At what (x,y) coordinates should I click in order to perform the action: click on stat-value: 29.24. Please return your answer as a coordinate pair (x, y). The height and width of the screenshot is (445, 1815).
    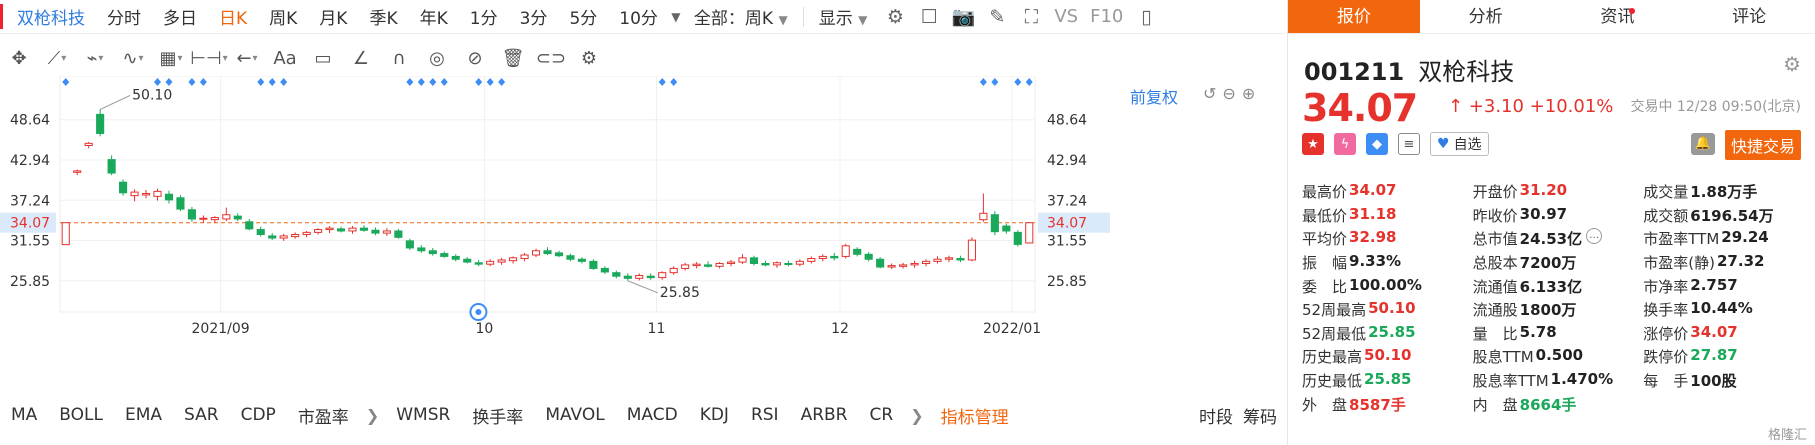
    Looking at the image, I should click on (1745, 237).